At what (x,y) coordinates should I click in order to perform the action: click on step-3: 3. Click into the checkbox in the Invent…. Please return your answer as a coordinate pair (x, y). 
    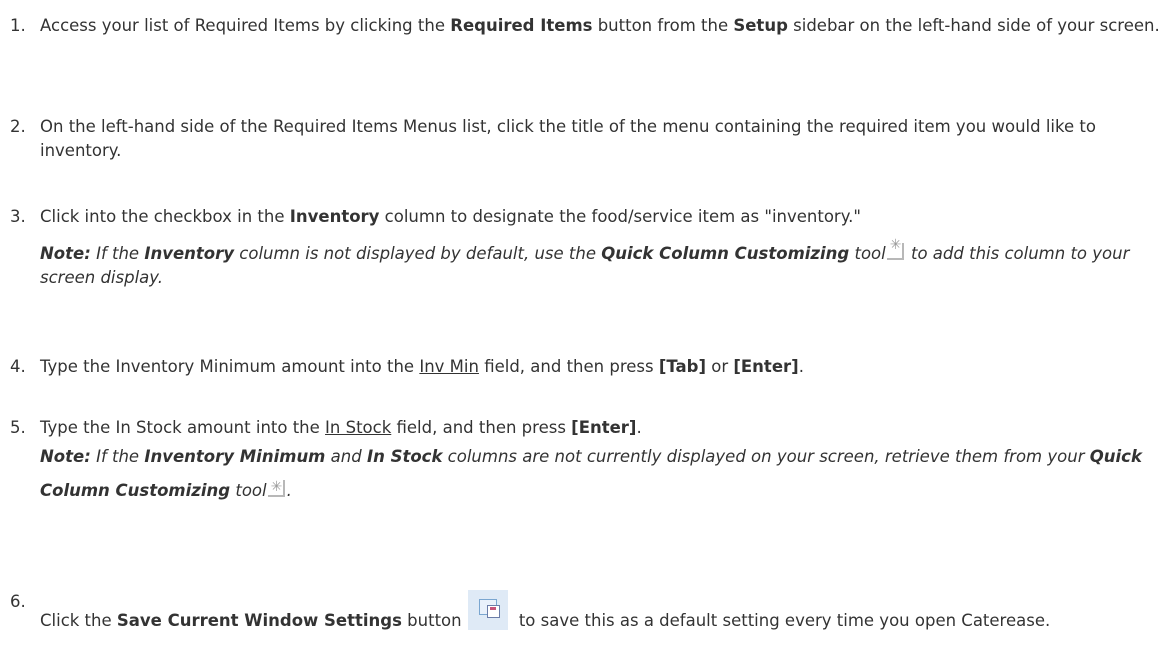
    Looking at the image, I should click on (590, 247).